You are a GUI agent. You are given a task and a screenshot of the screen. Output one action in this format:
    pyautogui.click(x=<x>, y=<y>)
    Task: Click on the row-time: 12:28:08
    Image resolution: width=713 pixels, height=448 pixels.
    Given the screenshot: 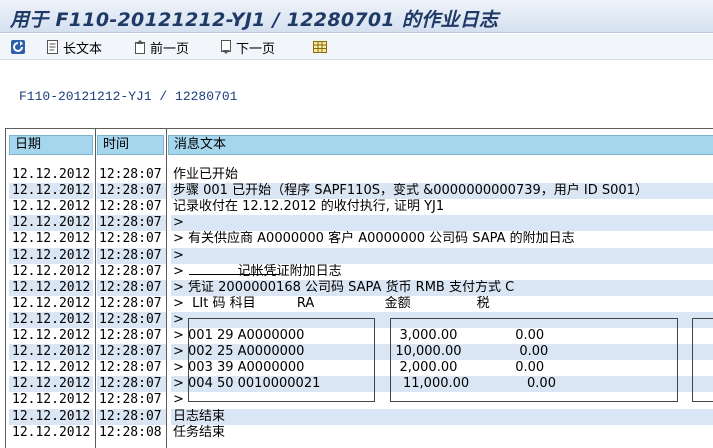 What is the action you would take?
    pyautogui.click(x=130, y=432)
    